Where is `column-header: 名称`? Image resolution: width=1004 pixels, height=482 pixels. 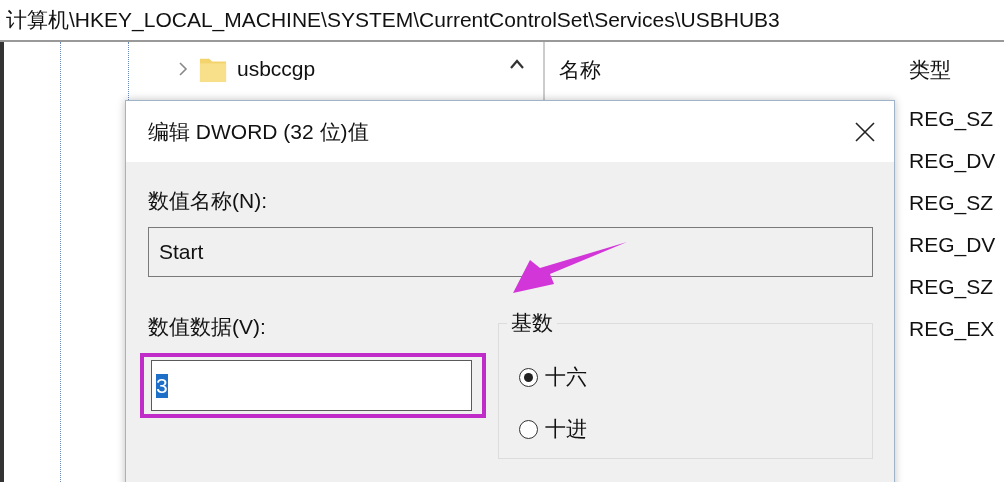 column-header: 名称 is located at coordinates (734, 70).